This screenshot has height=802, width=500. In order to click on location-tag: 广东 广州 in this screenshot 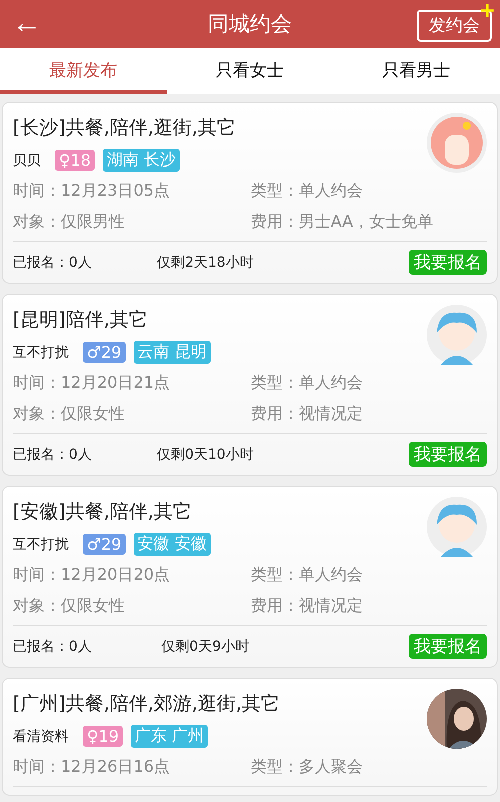, I will do `click(169, 736)`.